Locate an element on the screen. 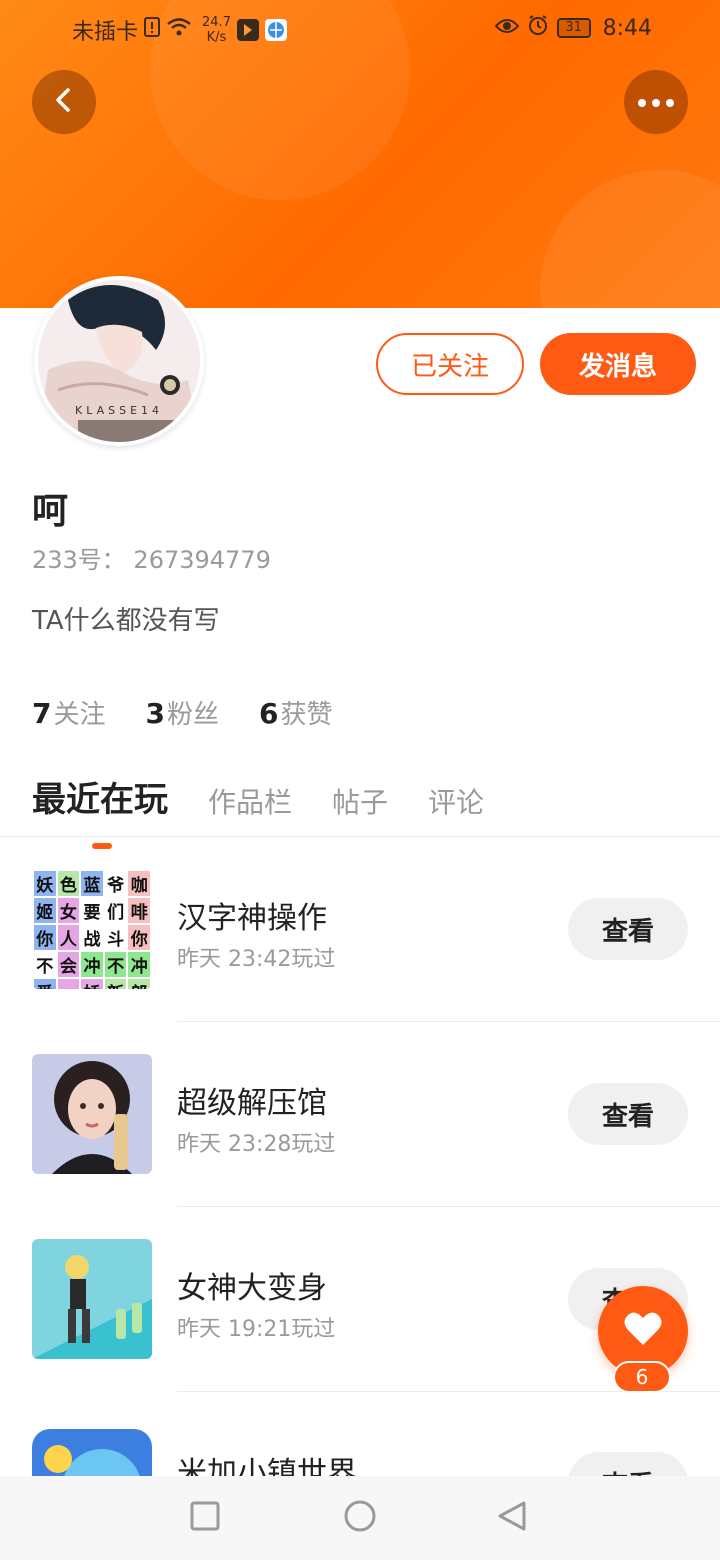 The image size is (720, 1560). stat-following: 7关注 is located at coordinates (69, 712).